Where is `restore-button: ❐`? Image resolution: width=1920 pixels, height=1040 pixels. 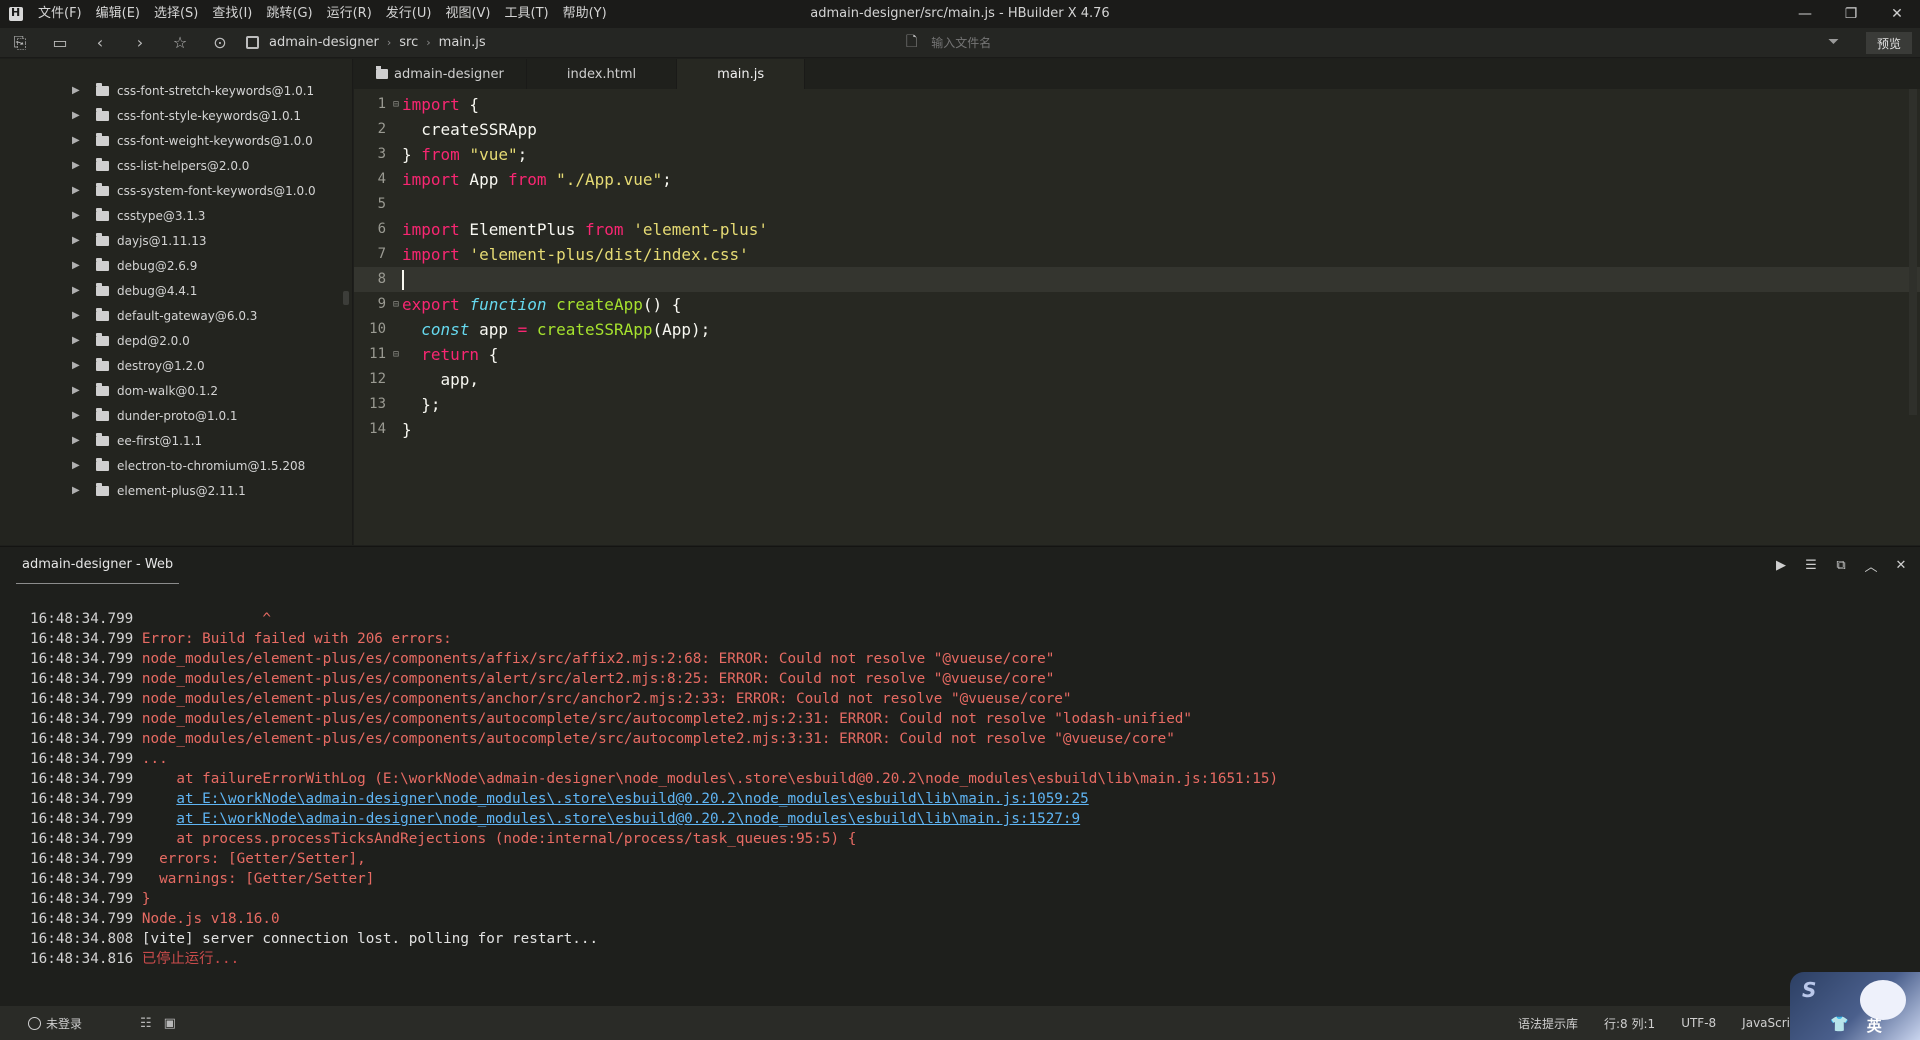
restore-button: ❐ is located at coordinates (1851, 14).